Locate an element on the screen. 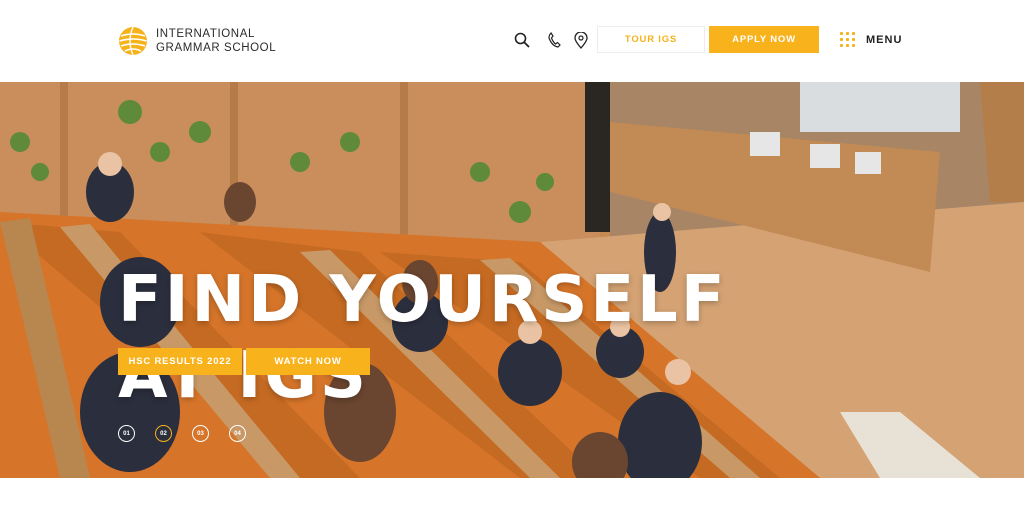 The height and width of the screenshot is (508, 1024). slide-dot-02: 02 is located at coordinates (163, 433).